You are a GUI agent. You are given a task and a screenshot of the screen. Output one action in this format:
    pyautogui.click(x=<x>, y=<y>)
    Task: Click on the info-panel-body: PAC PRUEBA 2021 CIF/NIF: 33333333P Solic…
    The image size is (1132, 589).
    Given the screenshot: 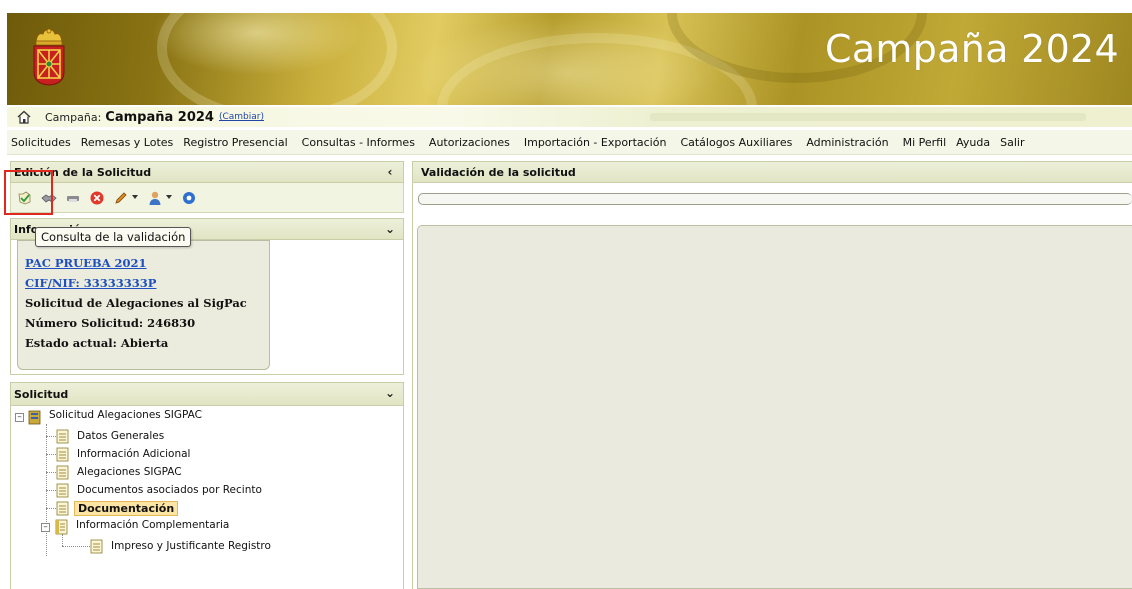 What is the action you would take?
    pyautogui.click(x=207, y=307)
    